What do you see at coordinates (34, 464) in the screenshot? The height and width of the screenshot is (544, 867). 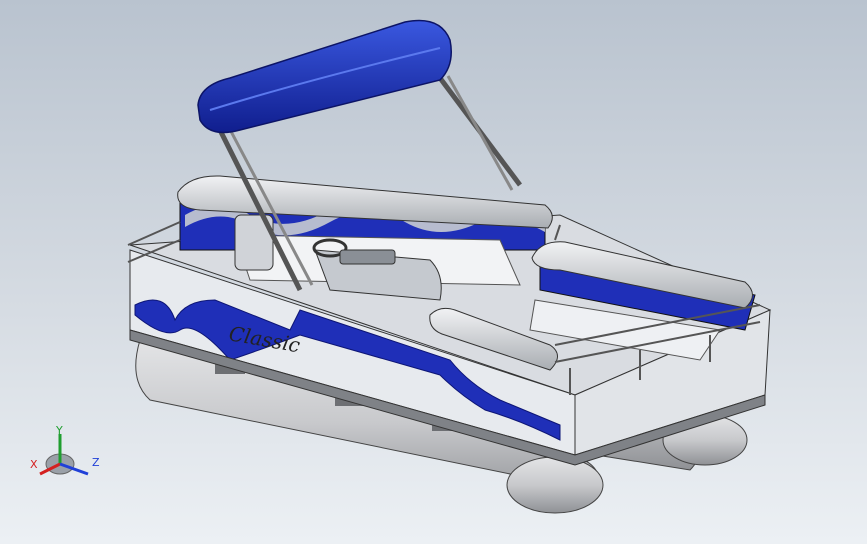 I see `x-axis-label: X` at bounding box center [34, 464].